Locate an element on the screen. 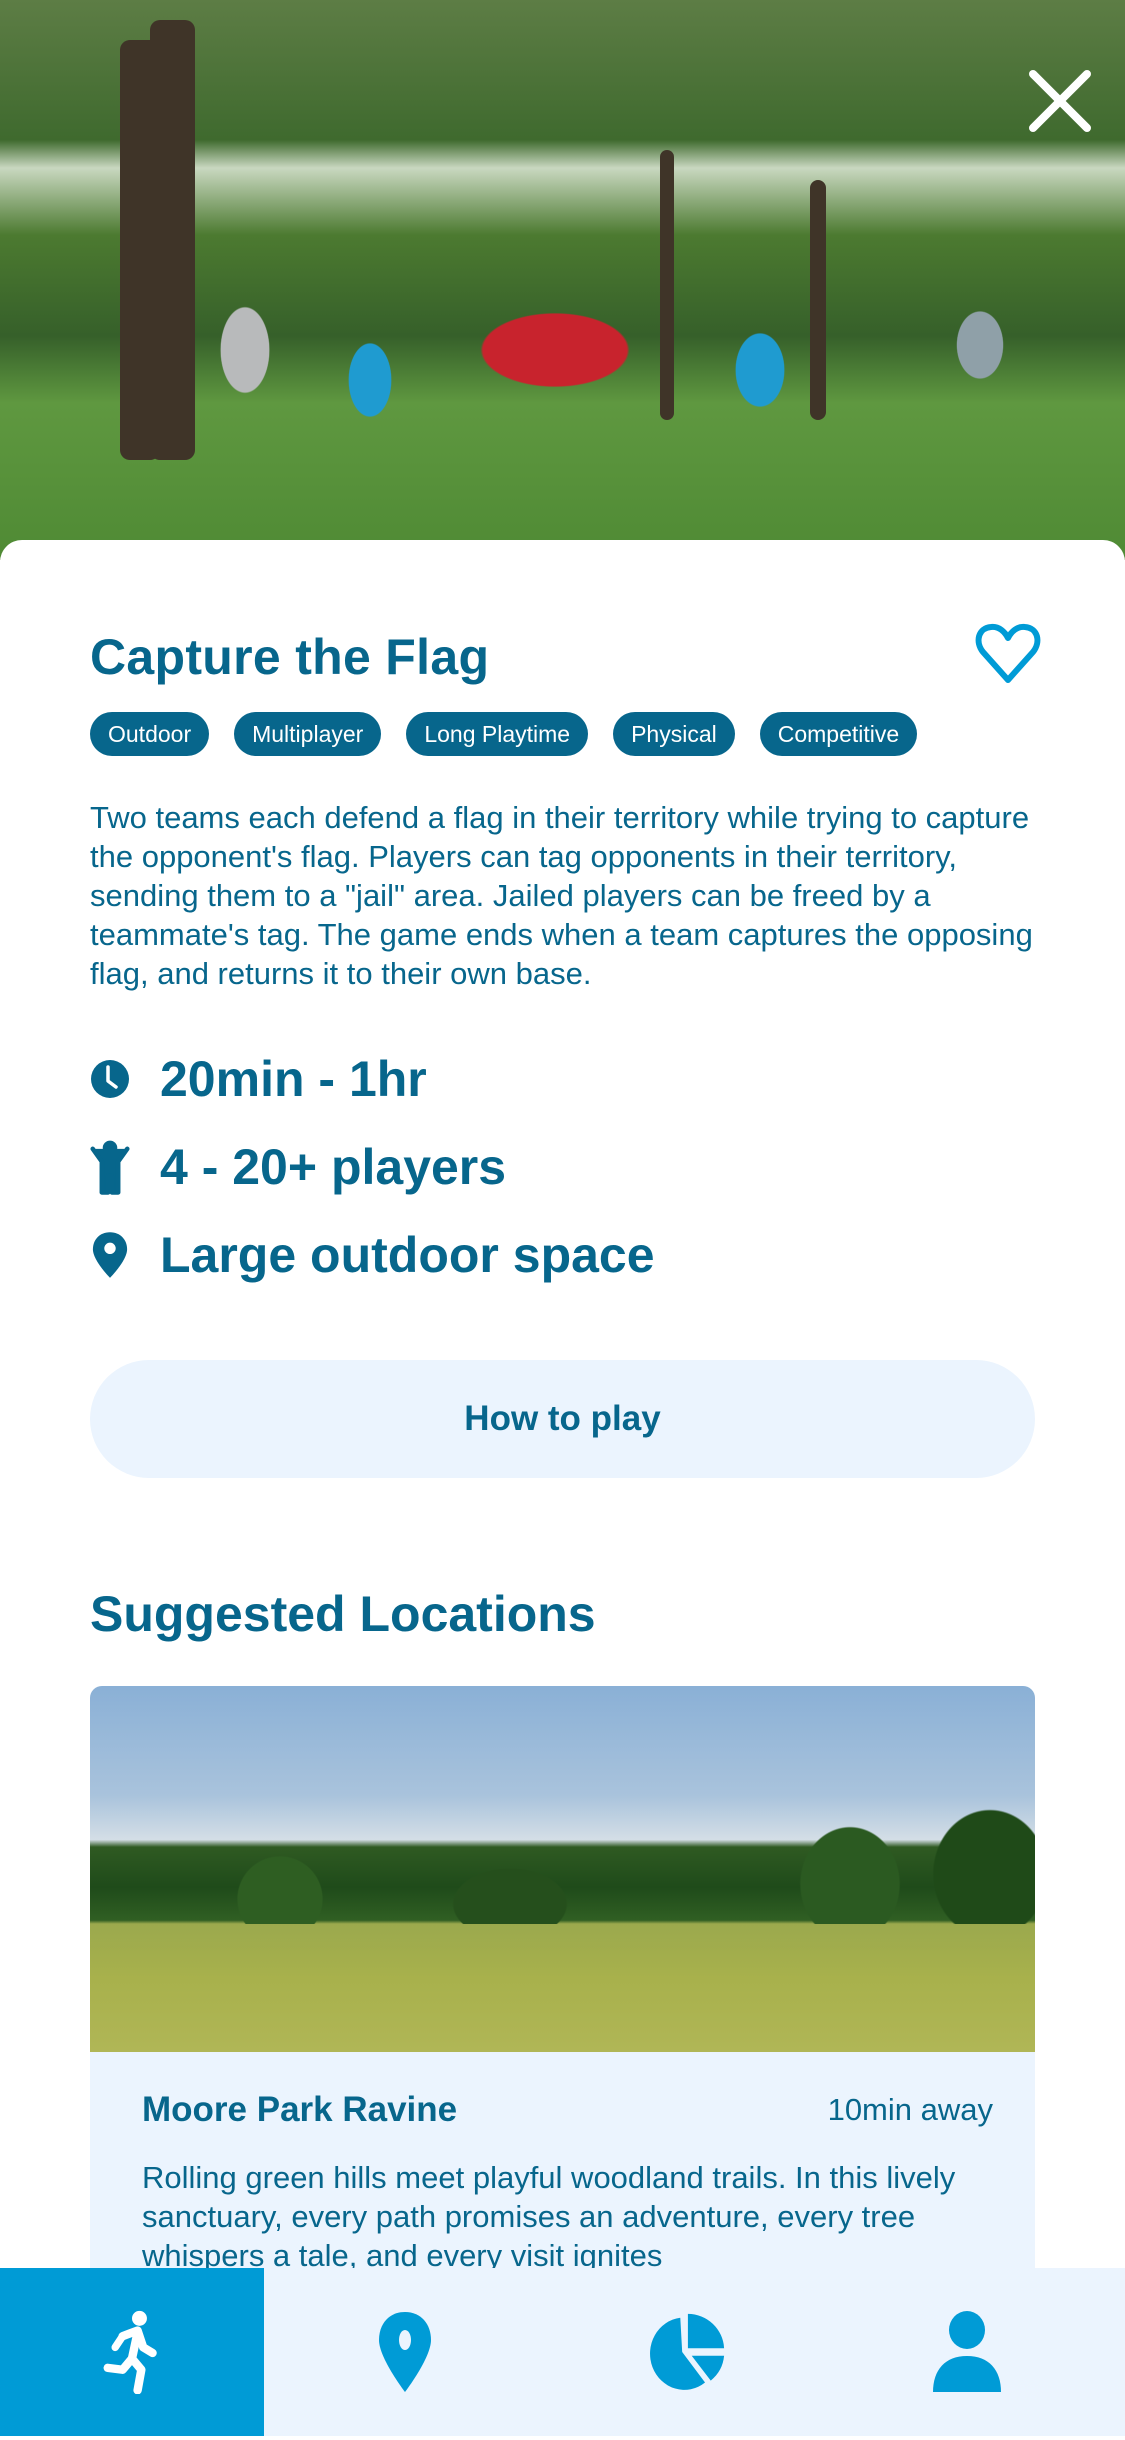 The width and height of the screenshot is (1125, 2440). favorite-button is located at coordinates (1008, 654).